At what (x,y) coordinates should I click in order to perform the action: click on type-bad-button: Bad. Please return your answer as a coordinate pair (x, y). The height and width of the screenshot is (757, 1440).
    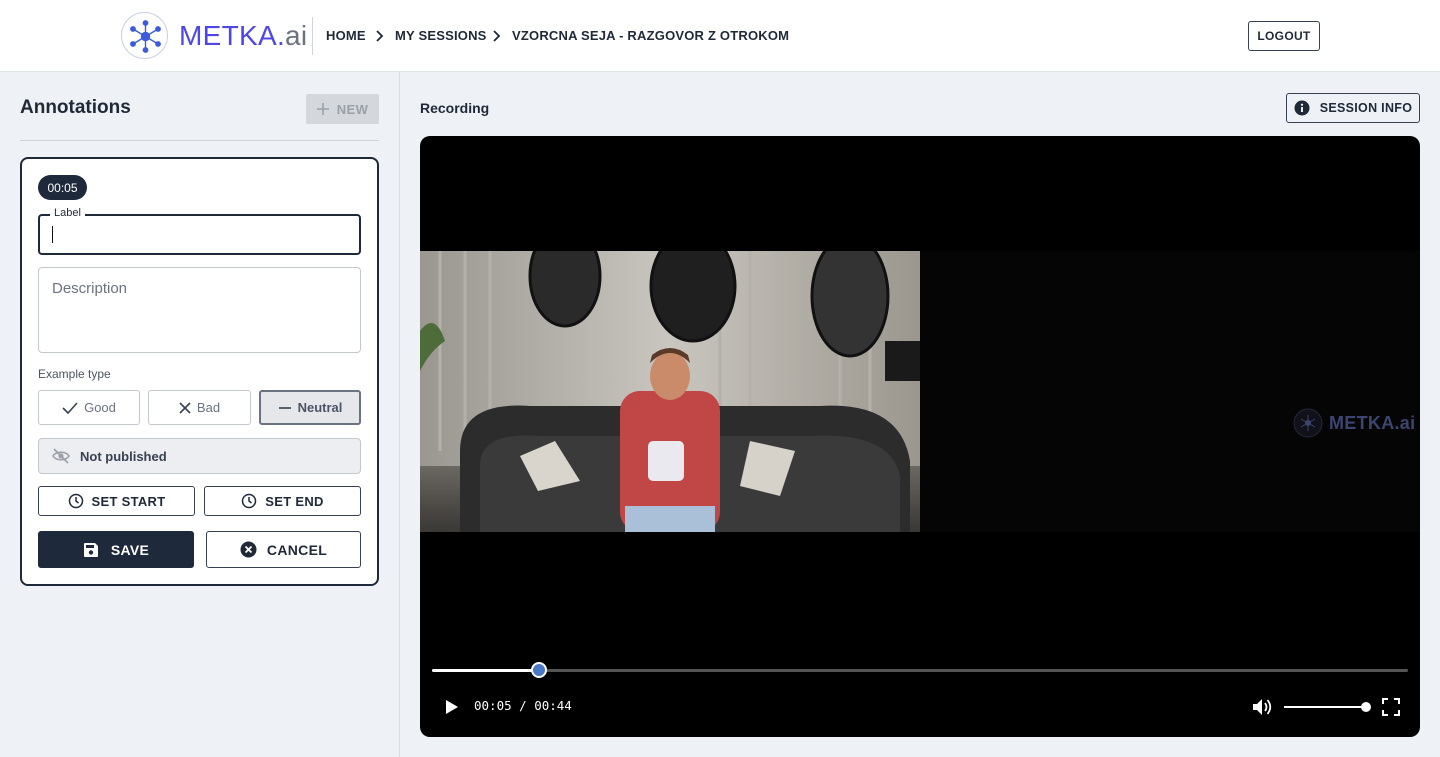
    Looking at the image, I should click on (199, 407).